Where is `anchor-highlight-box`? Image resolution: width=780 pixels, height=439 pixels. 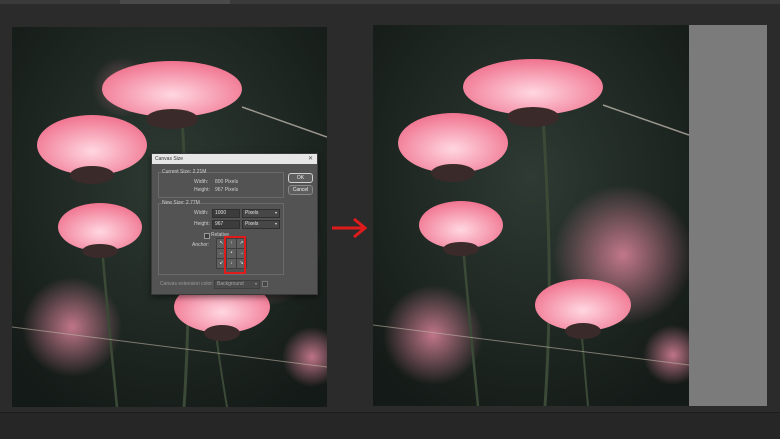
anchor-highlight-box is located at coordinates (235, 255).